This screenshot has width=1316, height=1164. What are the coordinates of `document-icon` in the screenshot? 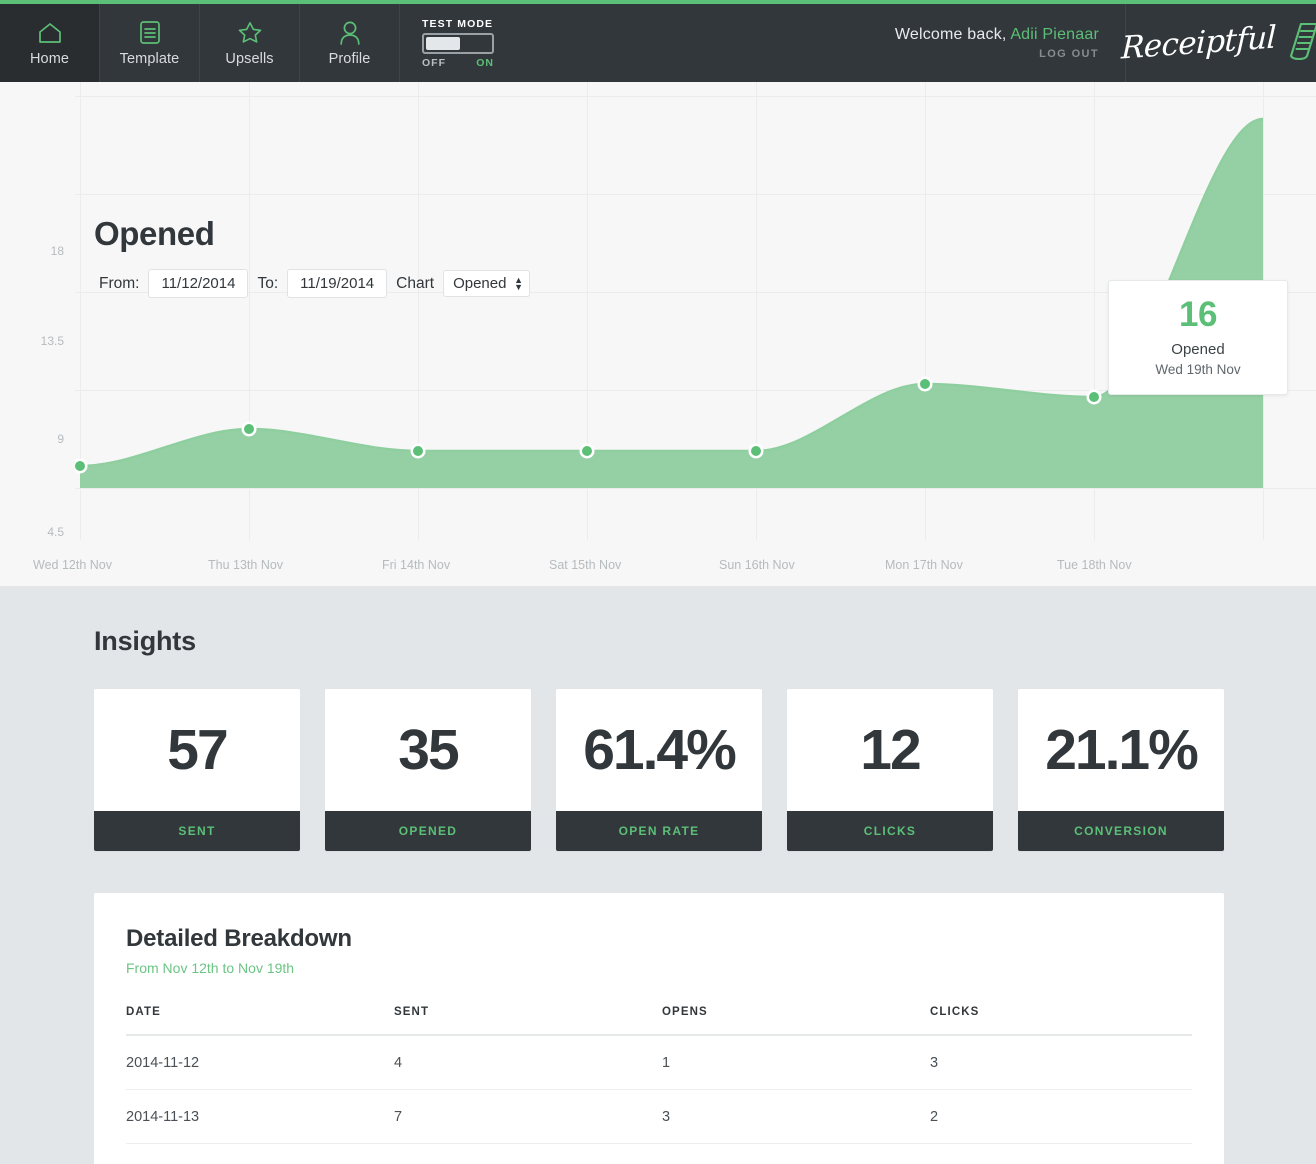 It's located at (150, 33).